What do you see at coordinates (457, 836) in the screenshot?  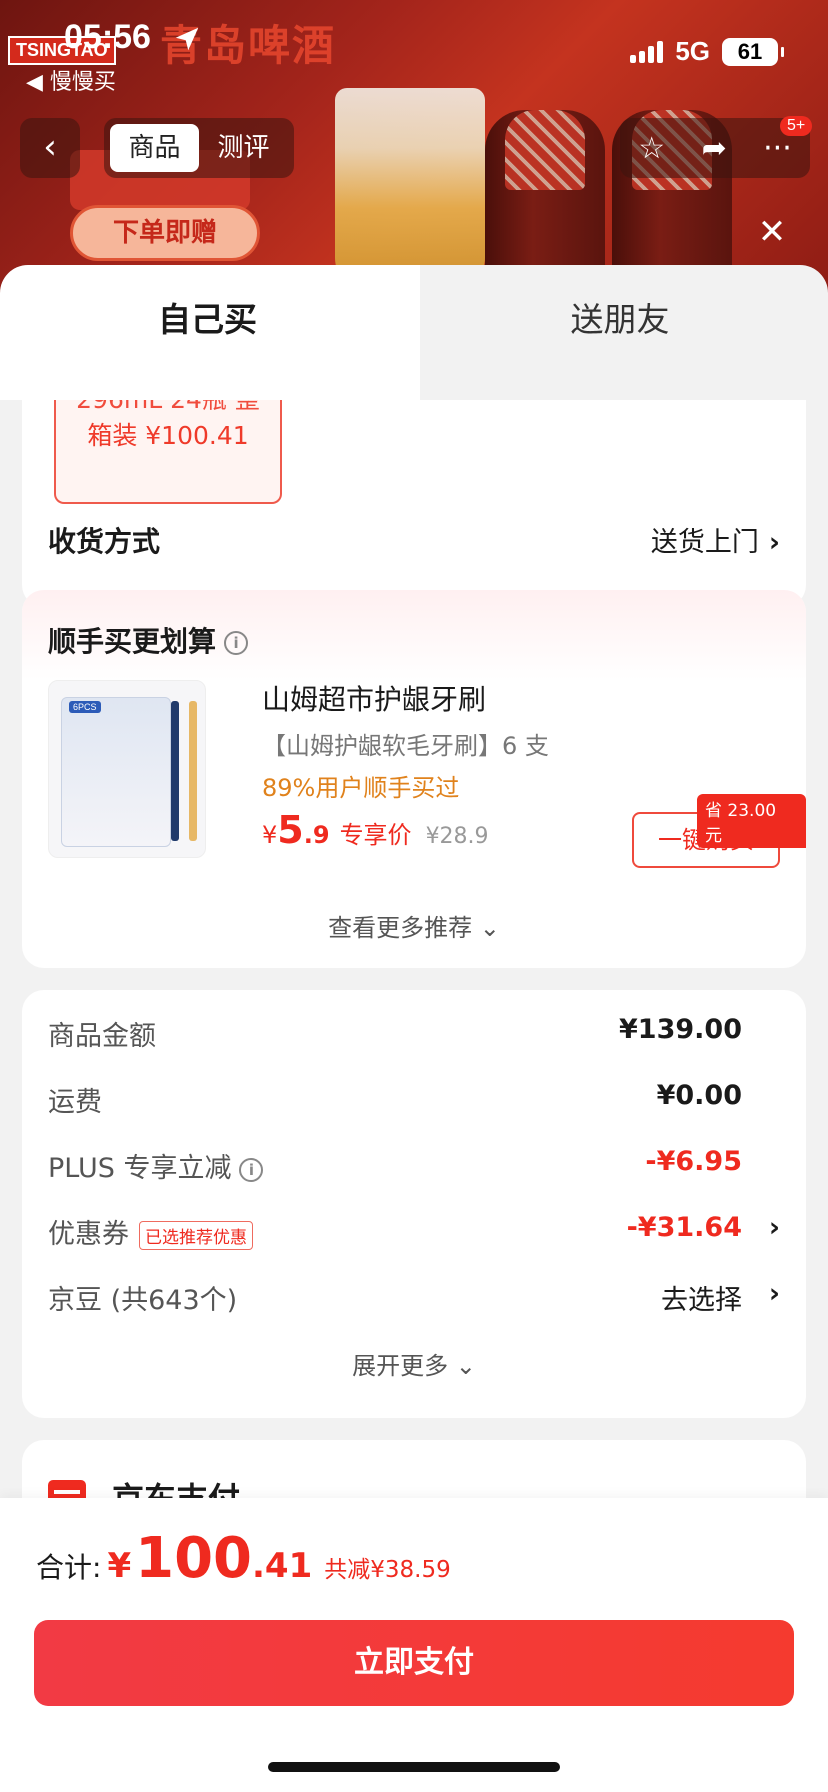 I see `original-price: ¥28.9` at bounding box center [457, 836].